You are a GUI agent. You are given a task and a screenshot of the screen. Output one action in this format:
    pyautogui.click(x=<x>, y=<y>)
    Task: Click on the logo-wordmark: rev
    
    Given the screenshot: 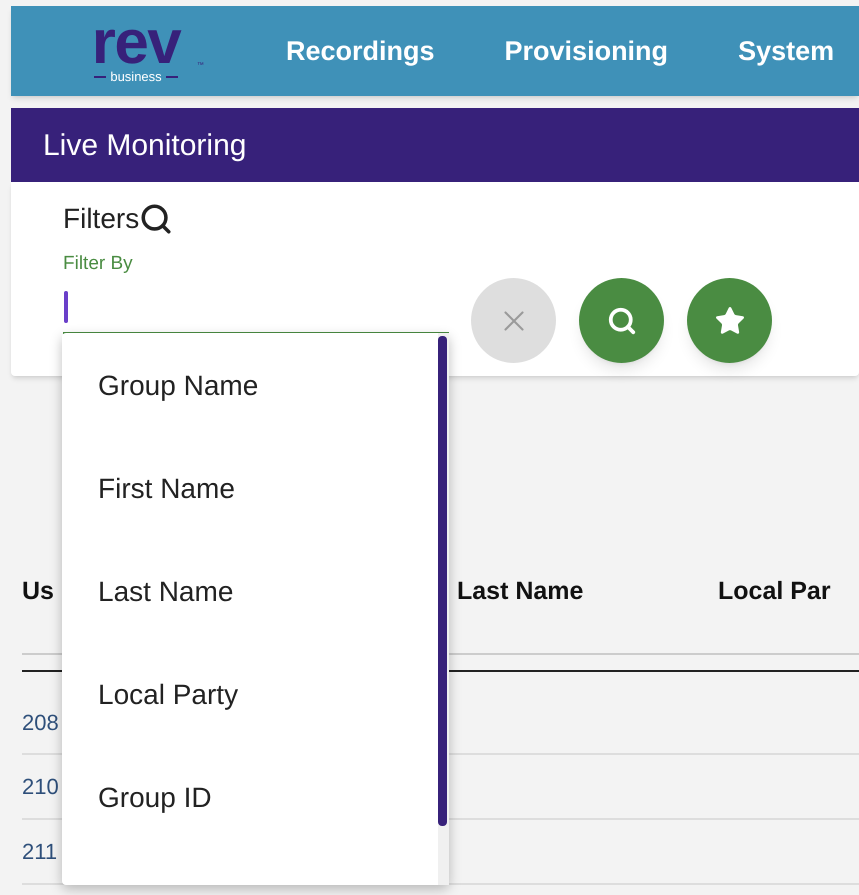 What is the action you would take?
    pyautogui.click(x=136, y=43)
    